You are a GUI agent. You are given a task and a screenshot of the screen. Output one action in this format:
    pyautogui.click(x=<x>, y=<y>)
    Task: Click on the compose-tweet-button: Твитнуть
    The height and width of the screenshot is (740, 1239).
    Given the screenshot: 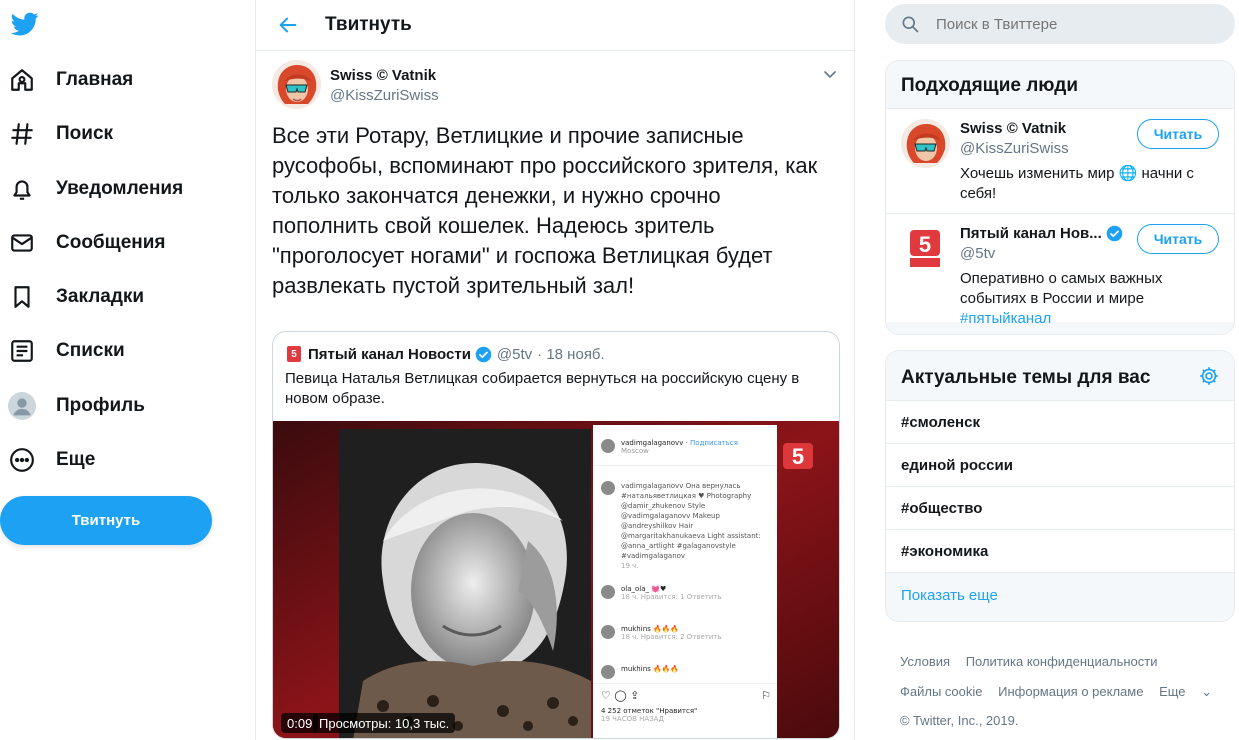 What is the action you would take?
    pyautogui.click(x=106, y=520)
    